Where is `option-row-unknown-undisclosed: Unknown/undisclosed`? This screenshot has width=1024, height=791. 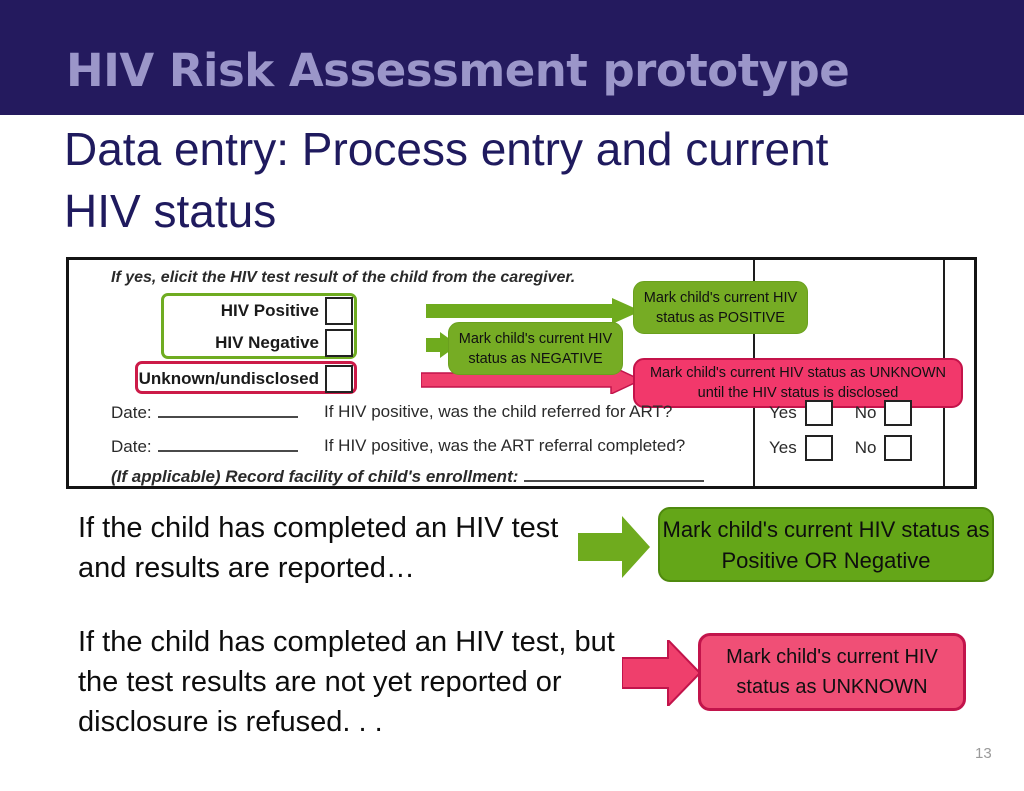 option-row-unknown-undisclosed: Unknown/undisclosed is located at coordinates (246, 379).